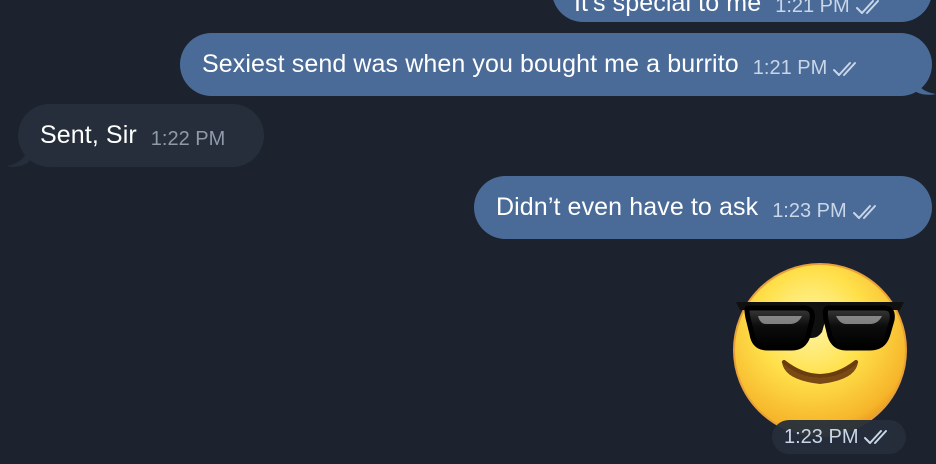 This screenshot has height=464, width=936. I want to click on message-meta: 1:23 PM, so click(827, 211).